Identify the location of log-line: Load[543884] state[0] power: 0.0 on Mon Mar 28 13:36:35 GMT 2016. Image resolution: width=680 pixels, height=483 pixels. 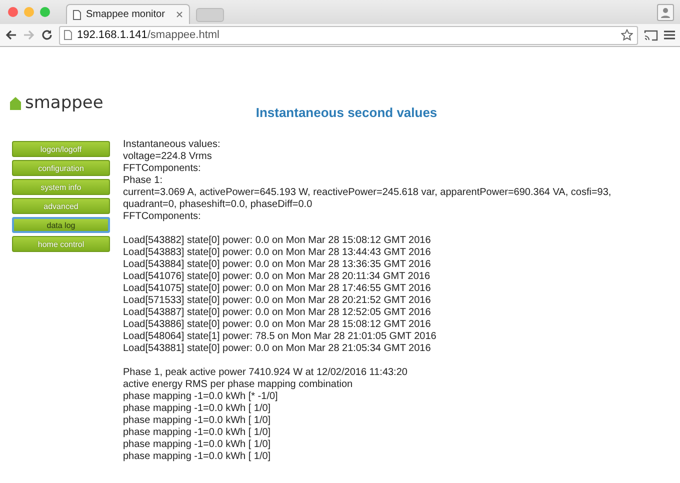
(277, 265).